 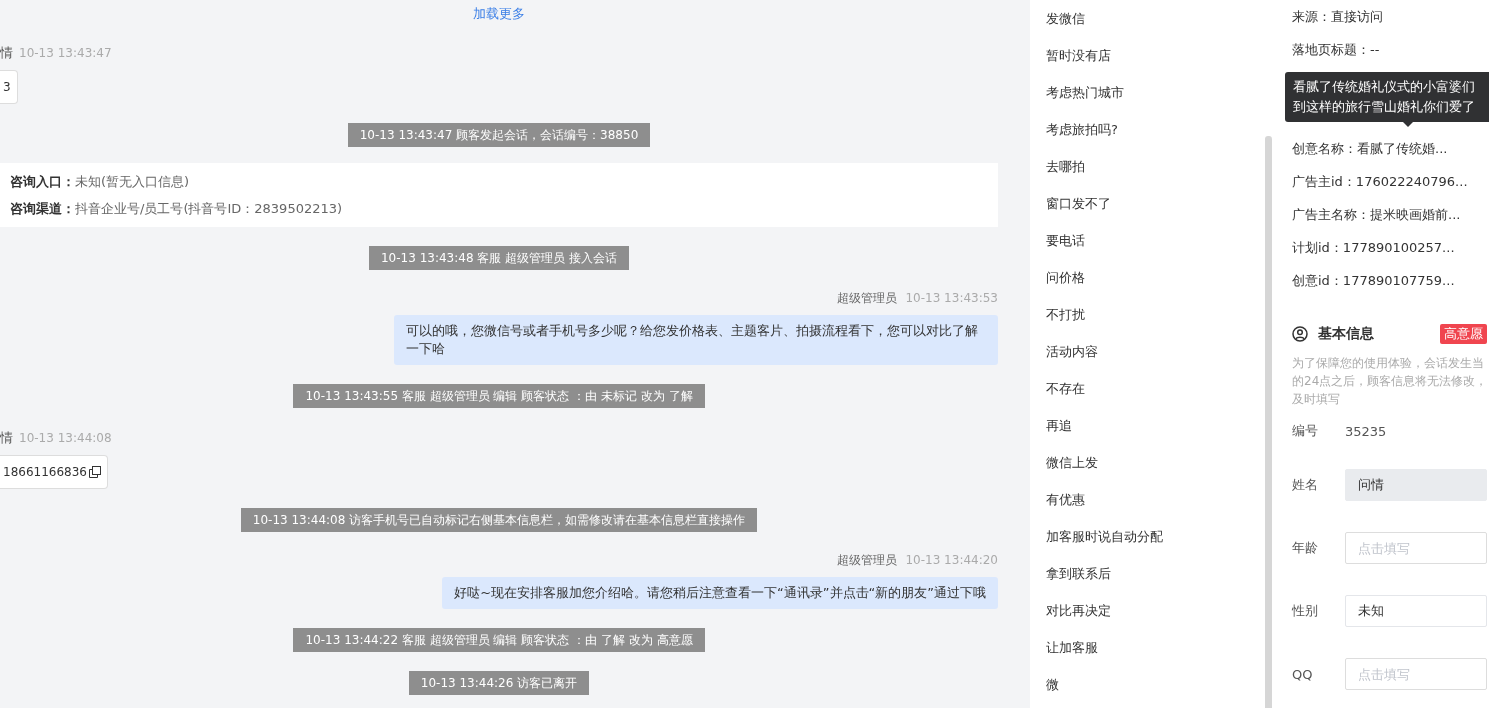 What do you see at coordinates (1366, 431) in the screenshot?
I see `id-value: 35235` at bounding box center [1366, 431].